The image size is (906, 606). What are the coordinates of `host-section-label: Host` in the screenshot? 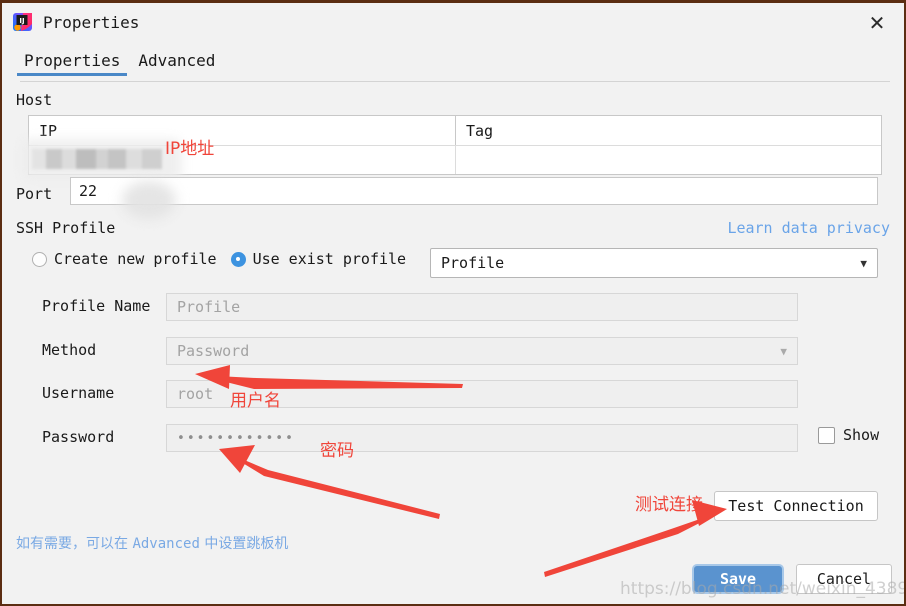 It's located at (34, 100).